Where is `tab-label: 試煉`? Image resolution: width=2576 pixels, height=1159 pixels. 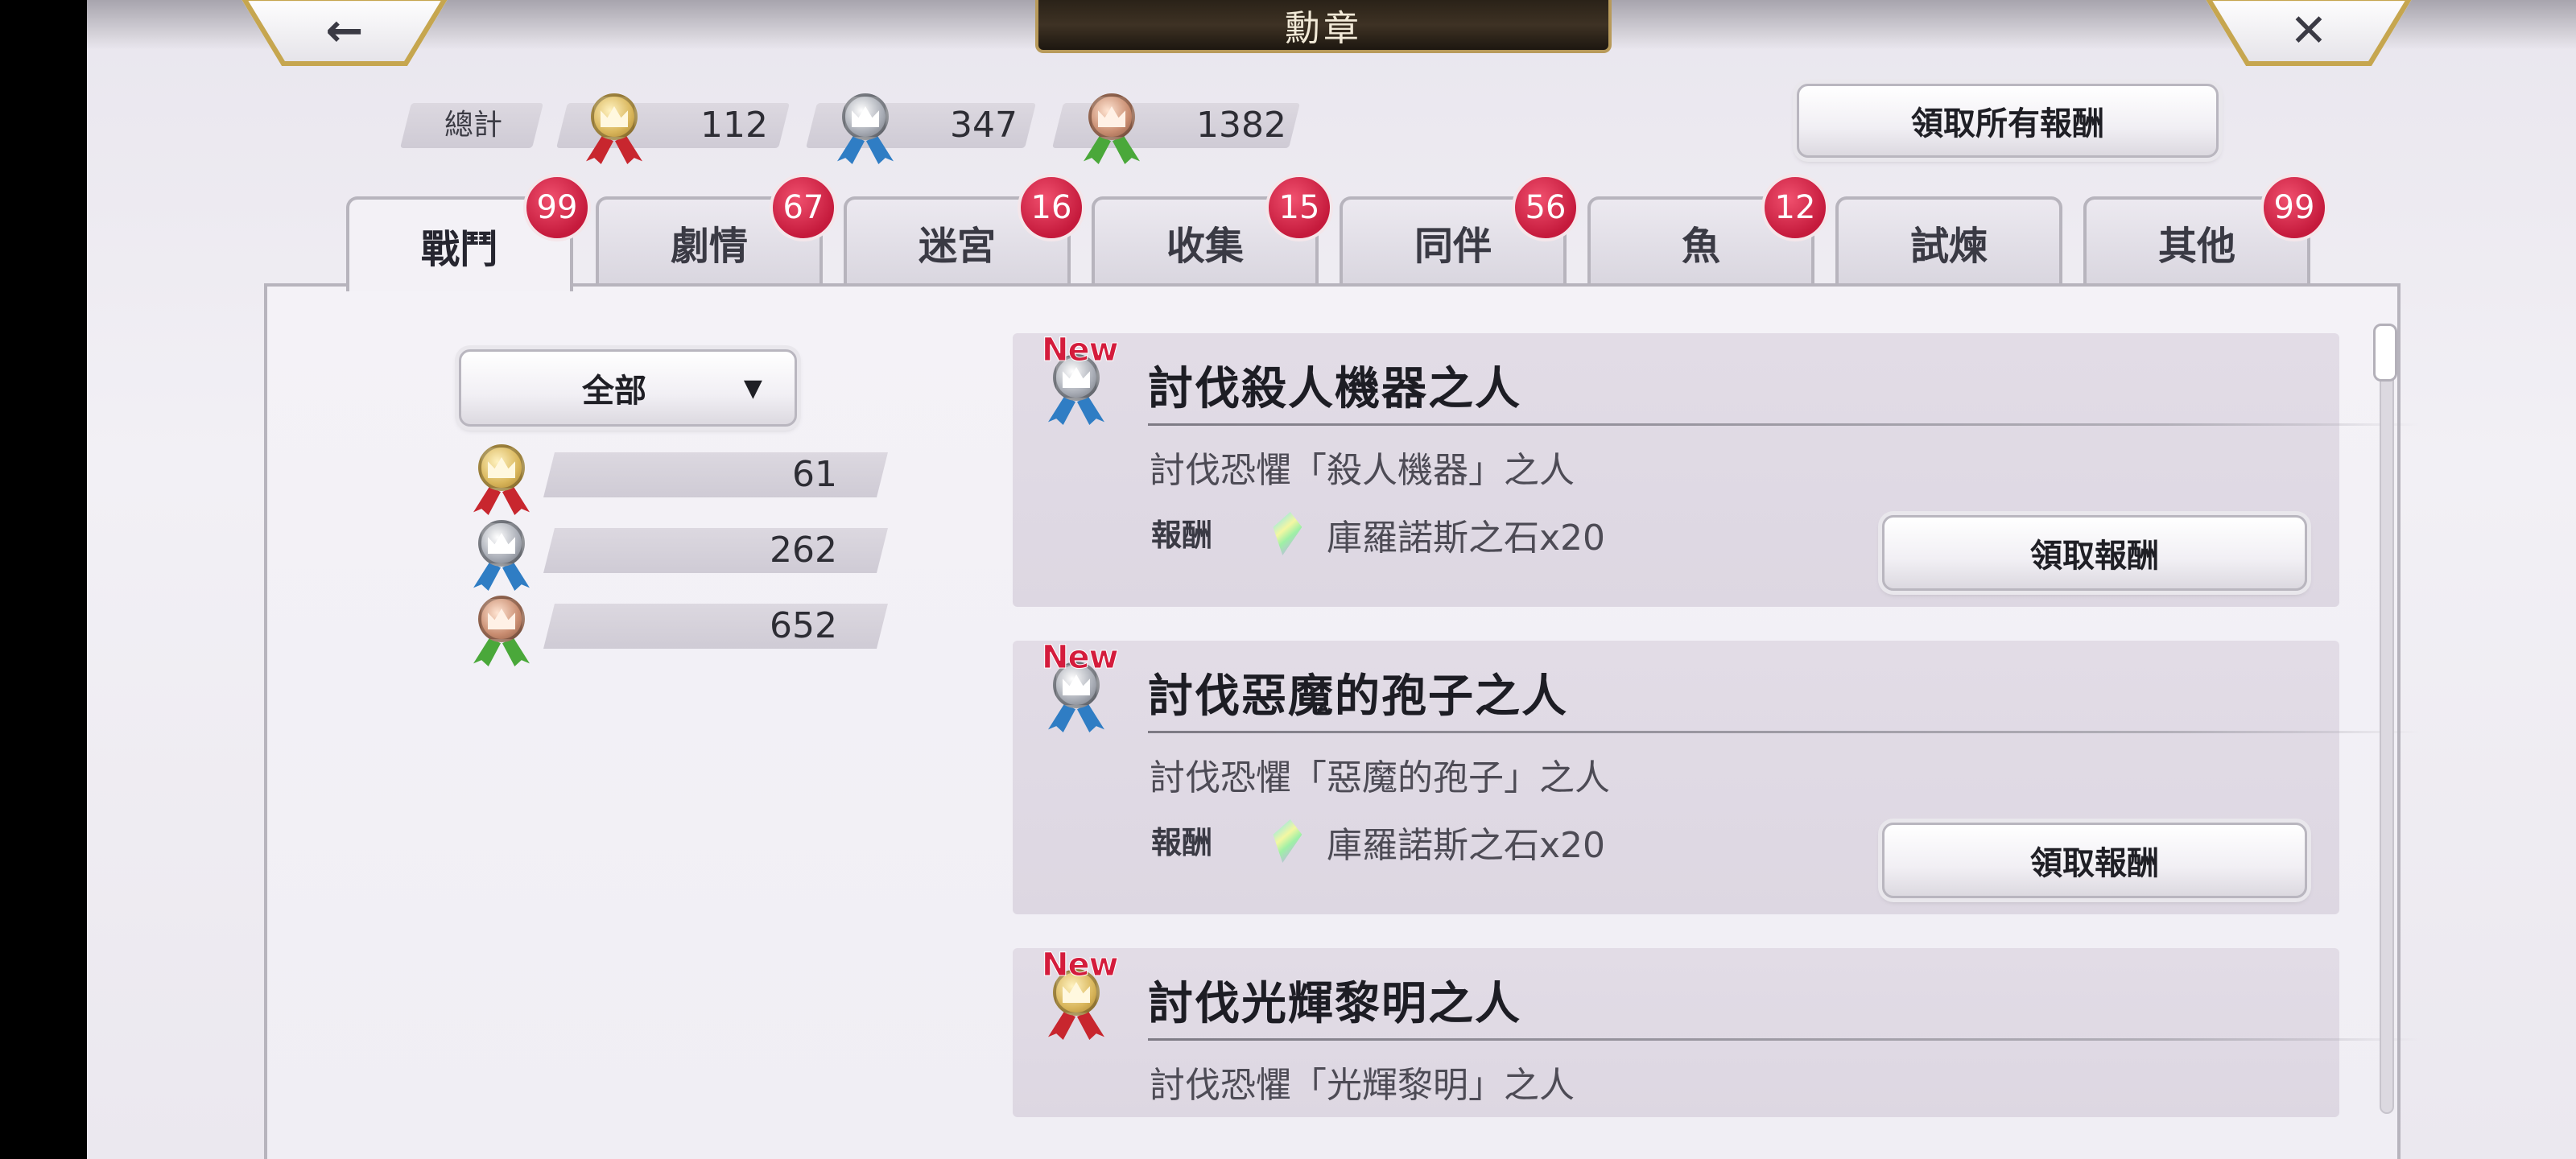
tab-label: 試煉 is located at coordinates (1948, 246).